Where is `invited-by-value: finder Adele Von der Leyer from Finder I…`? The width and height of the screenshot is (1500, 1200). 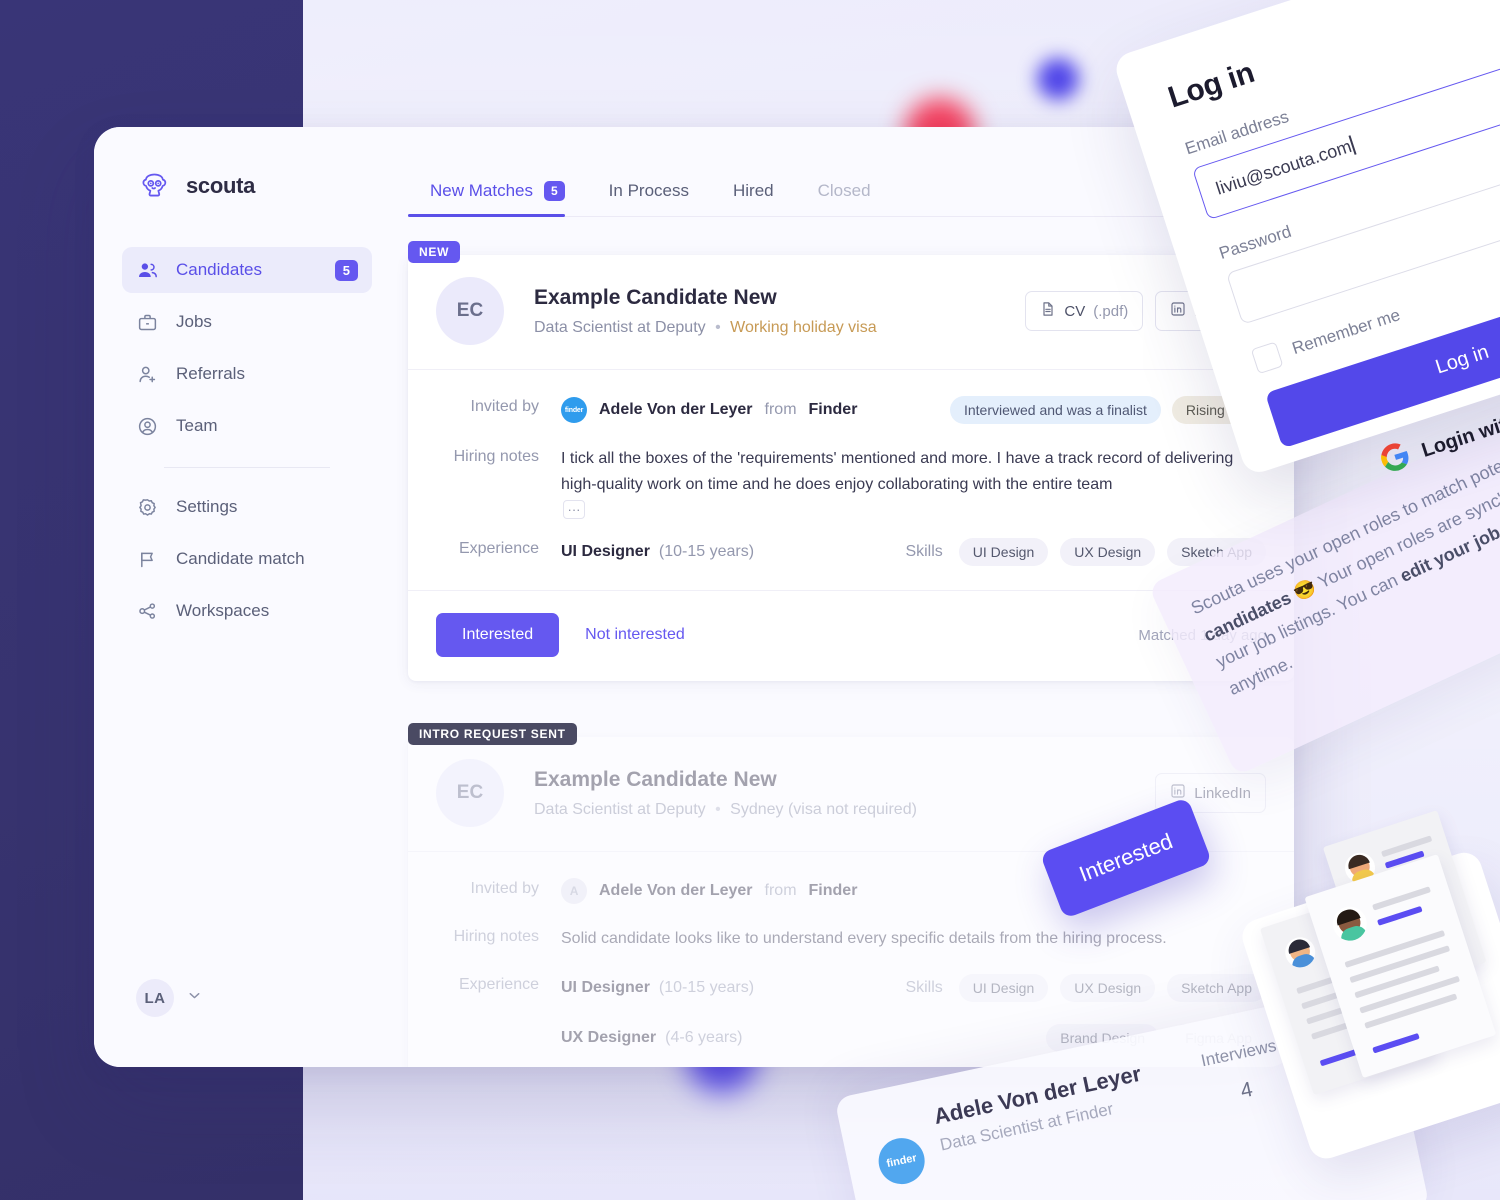
invited-by-value: finder Adele Von der Leyer from Finder I… is located at coordinates (913, 410).